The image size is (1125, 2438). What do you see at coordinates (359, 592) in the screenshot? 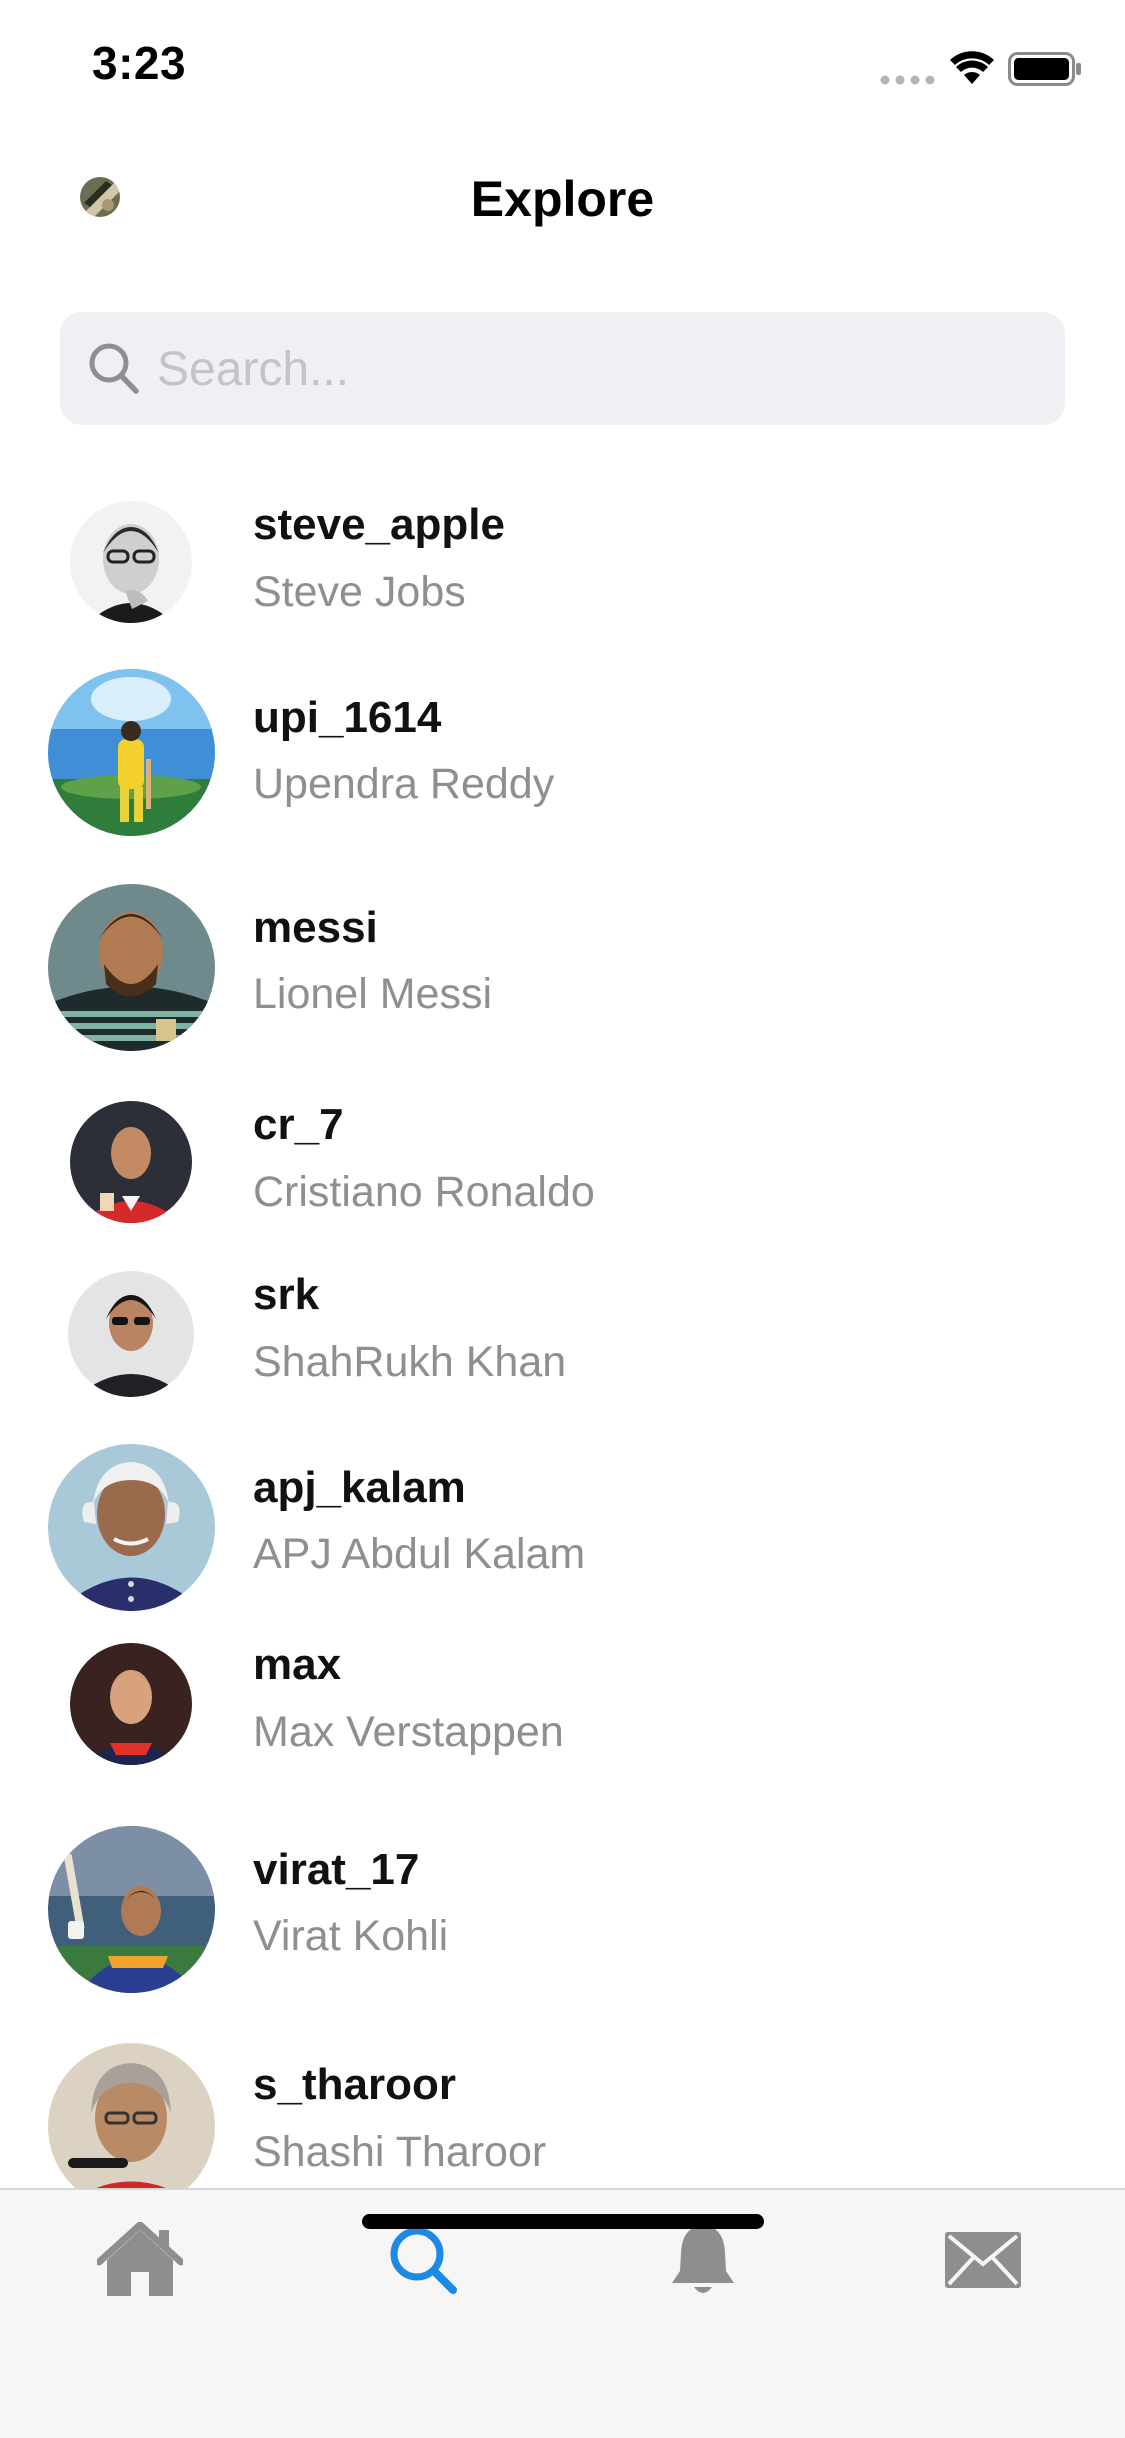
I see `full-name: Steve Jobs` at bounding box center [359, 592].